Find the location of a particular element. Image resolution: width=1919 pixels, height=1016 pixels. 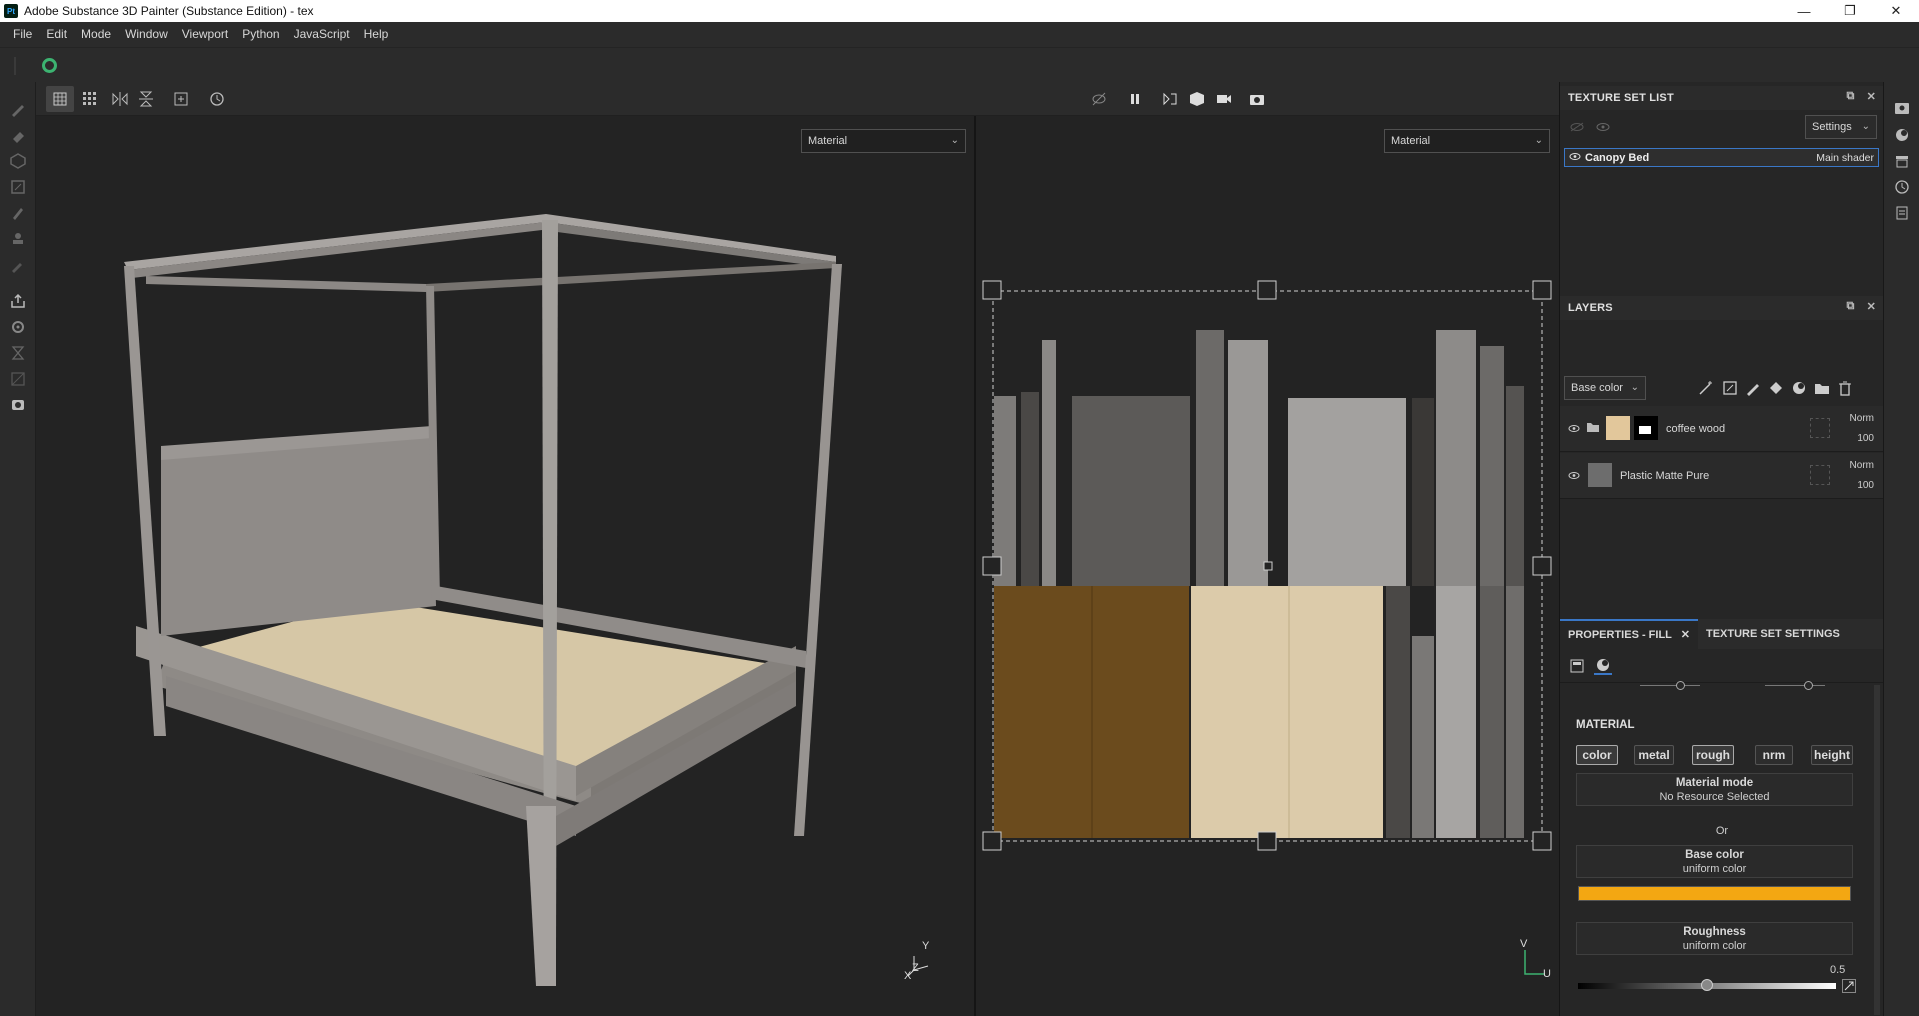

layer-channel-dropdown: Base color ⌄ is located at coordinates (1605, 388).